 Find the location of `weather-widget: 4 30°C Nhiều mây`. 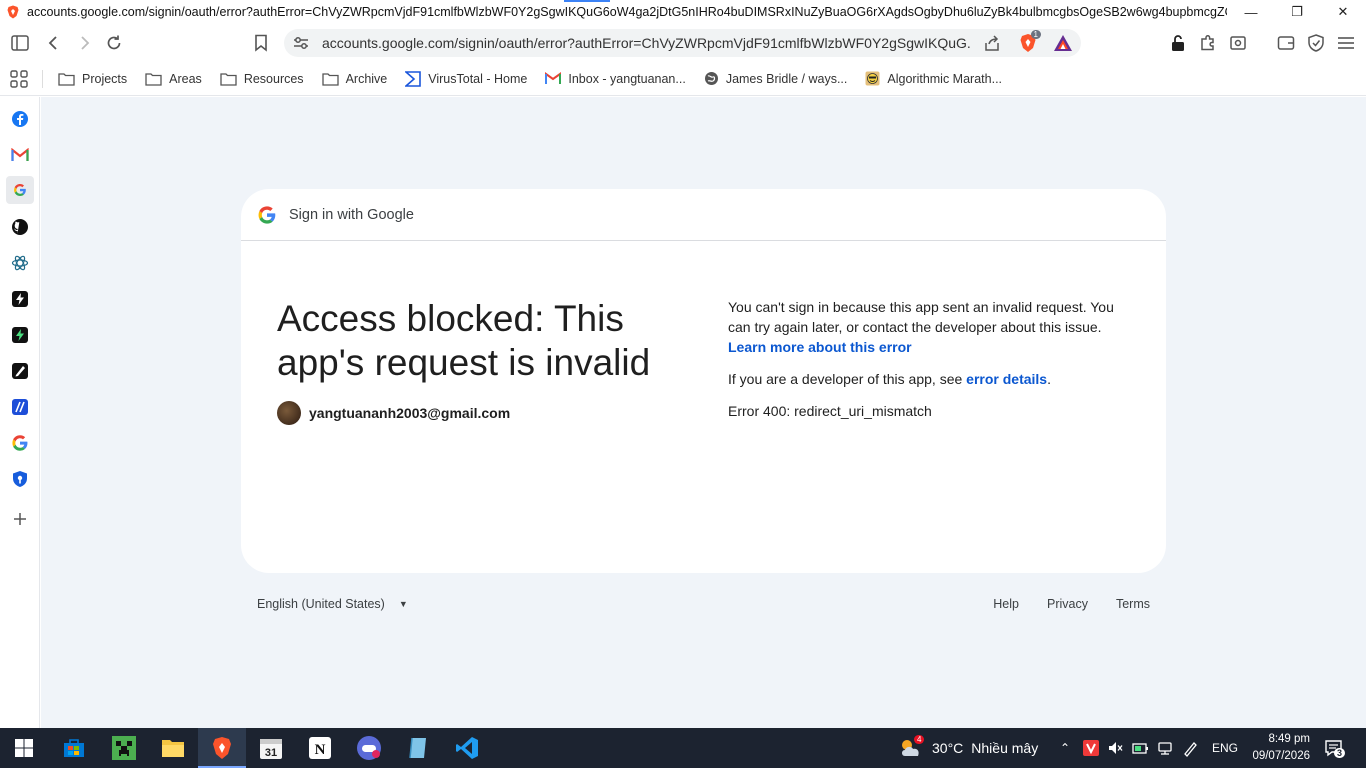

weather-widget: 4 30°C Nhiều mây is located at coordinates (968, 748).